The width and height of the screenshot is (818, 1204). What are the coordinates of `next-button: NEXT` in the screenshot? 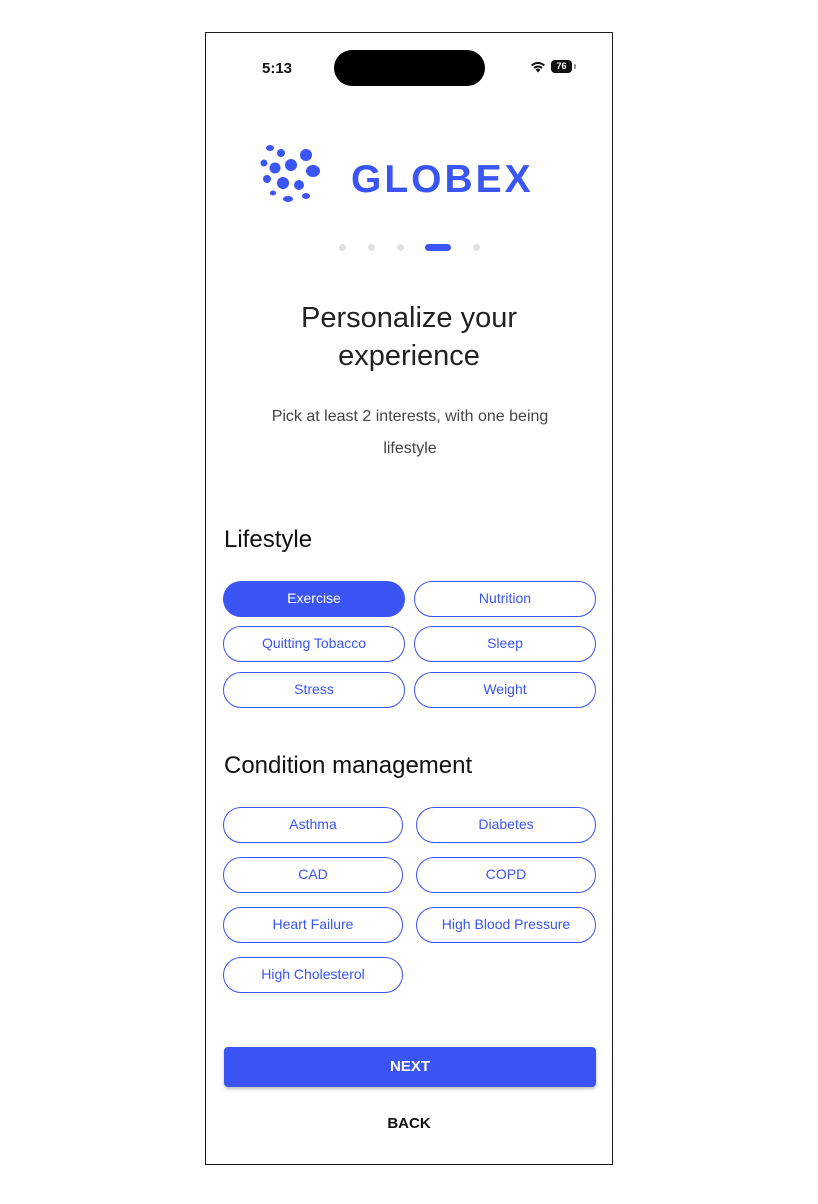 It's located at (410, 1067).